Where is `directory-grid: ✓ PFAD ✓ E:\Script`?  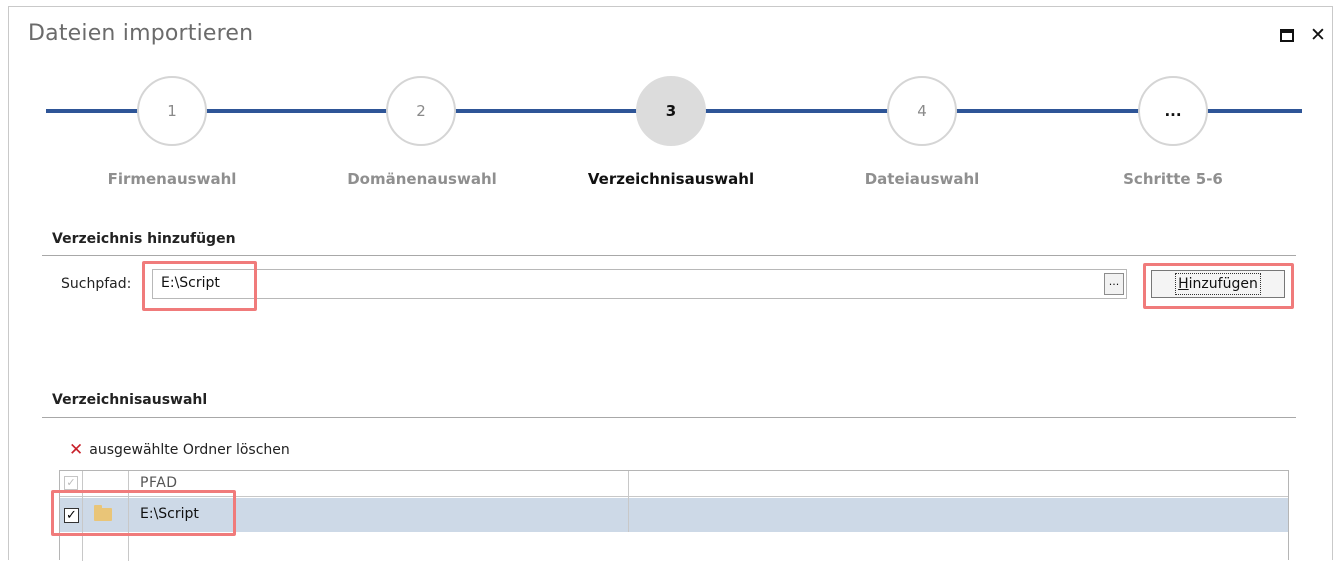
directory-grid: ✓ PFAD ✓ E:\Script is located at coordinates (674, 515).